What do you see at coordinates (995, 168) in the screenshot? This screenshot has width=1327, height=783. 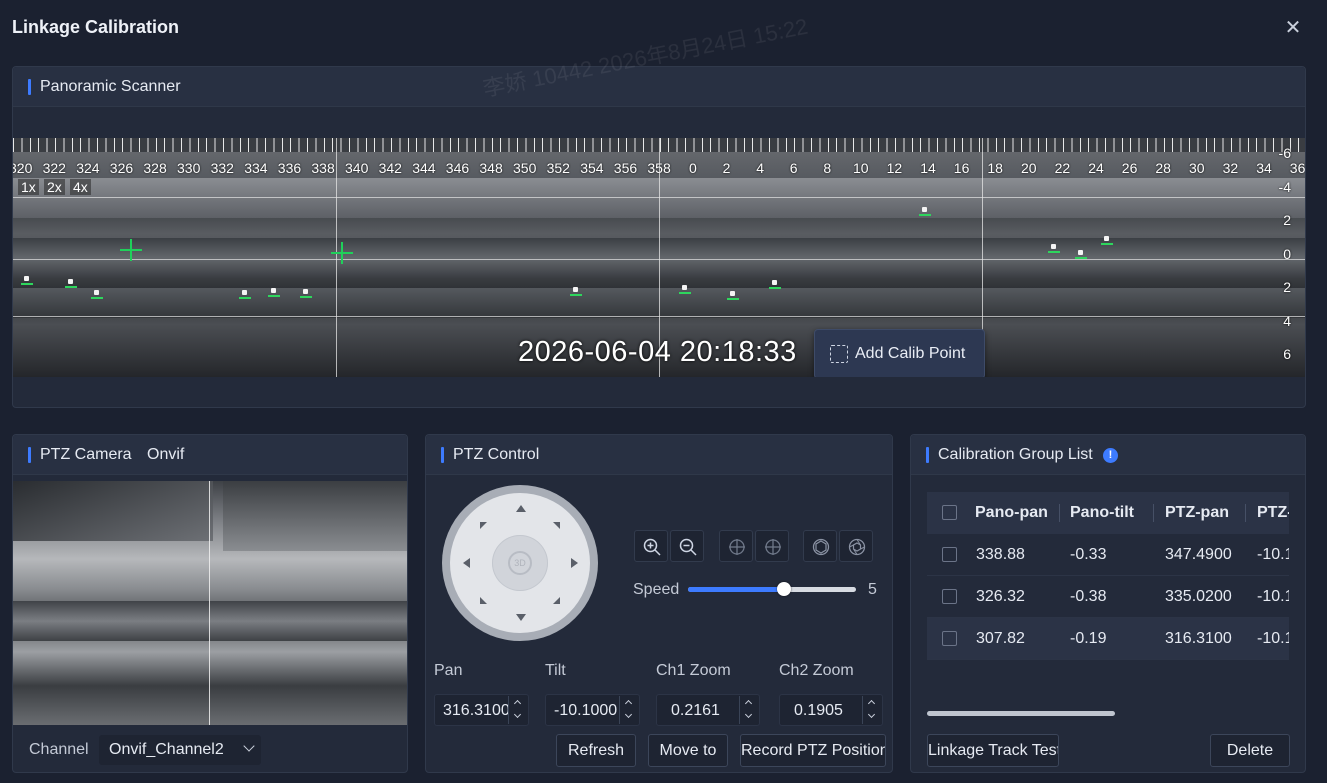 I see `pan-tick-label: 18` at bounding box center [995, 168].